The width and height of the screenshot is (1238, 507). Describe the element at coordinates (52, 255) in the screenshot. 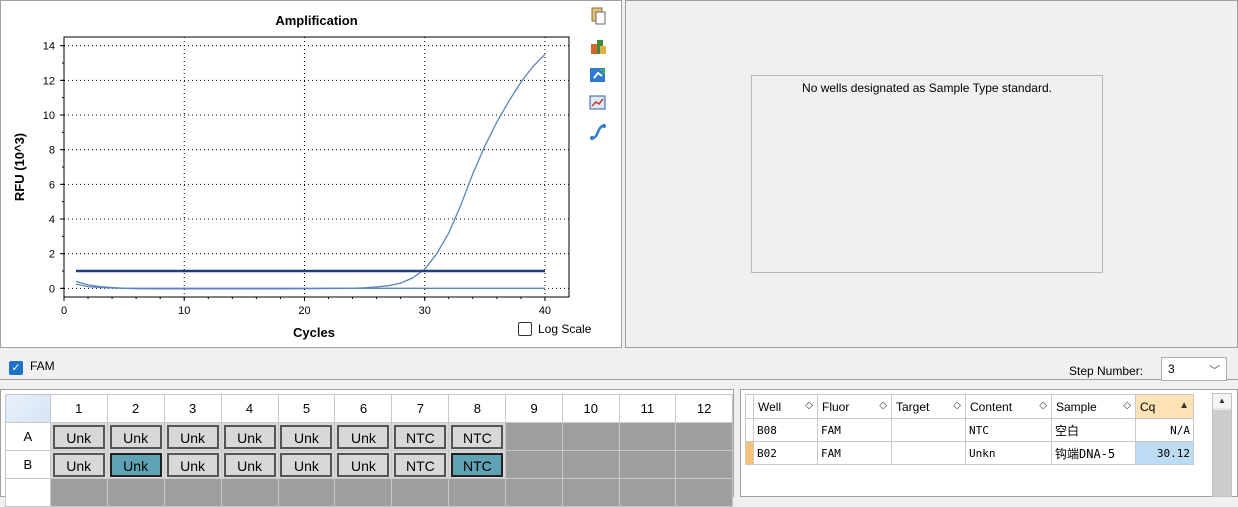

I see `y-tick-label: 2` at that location.